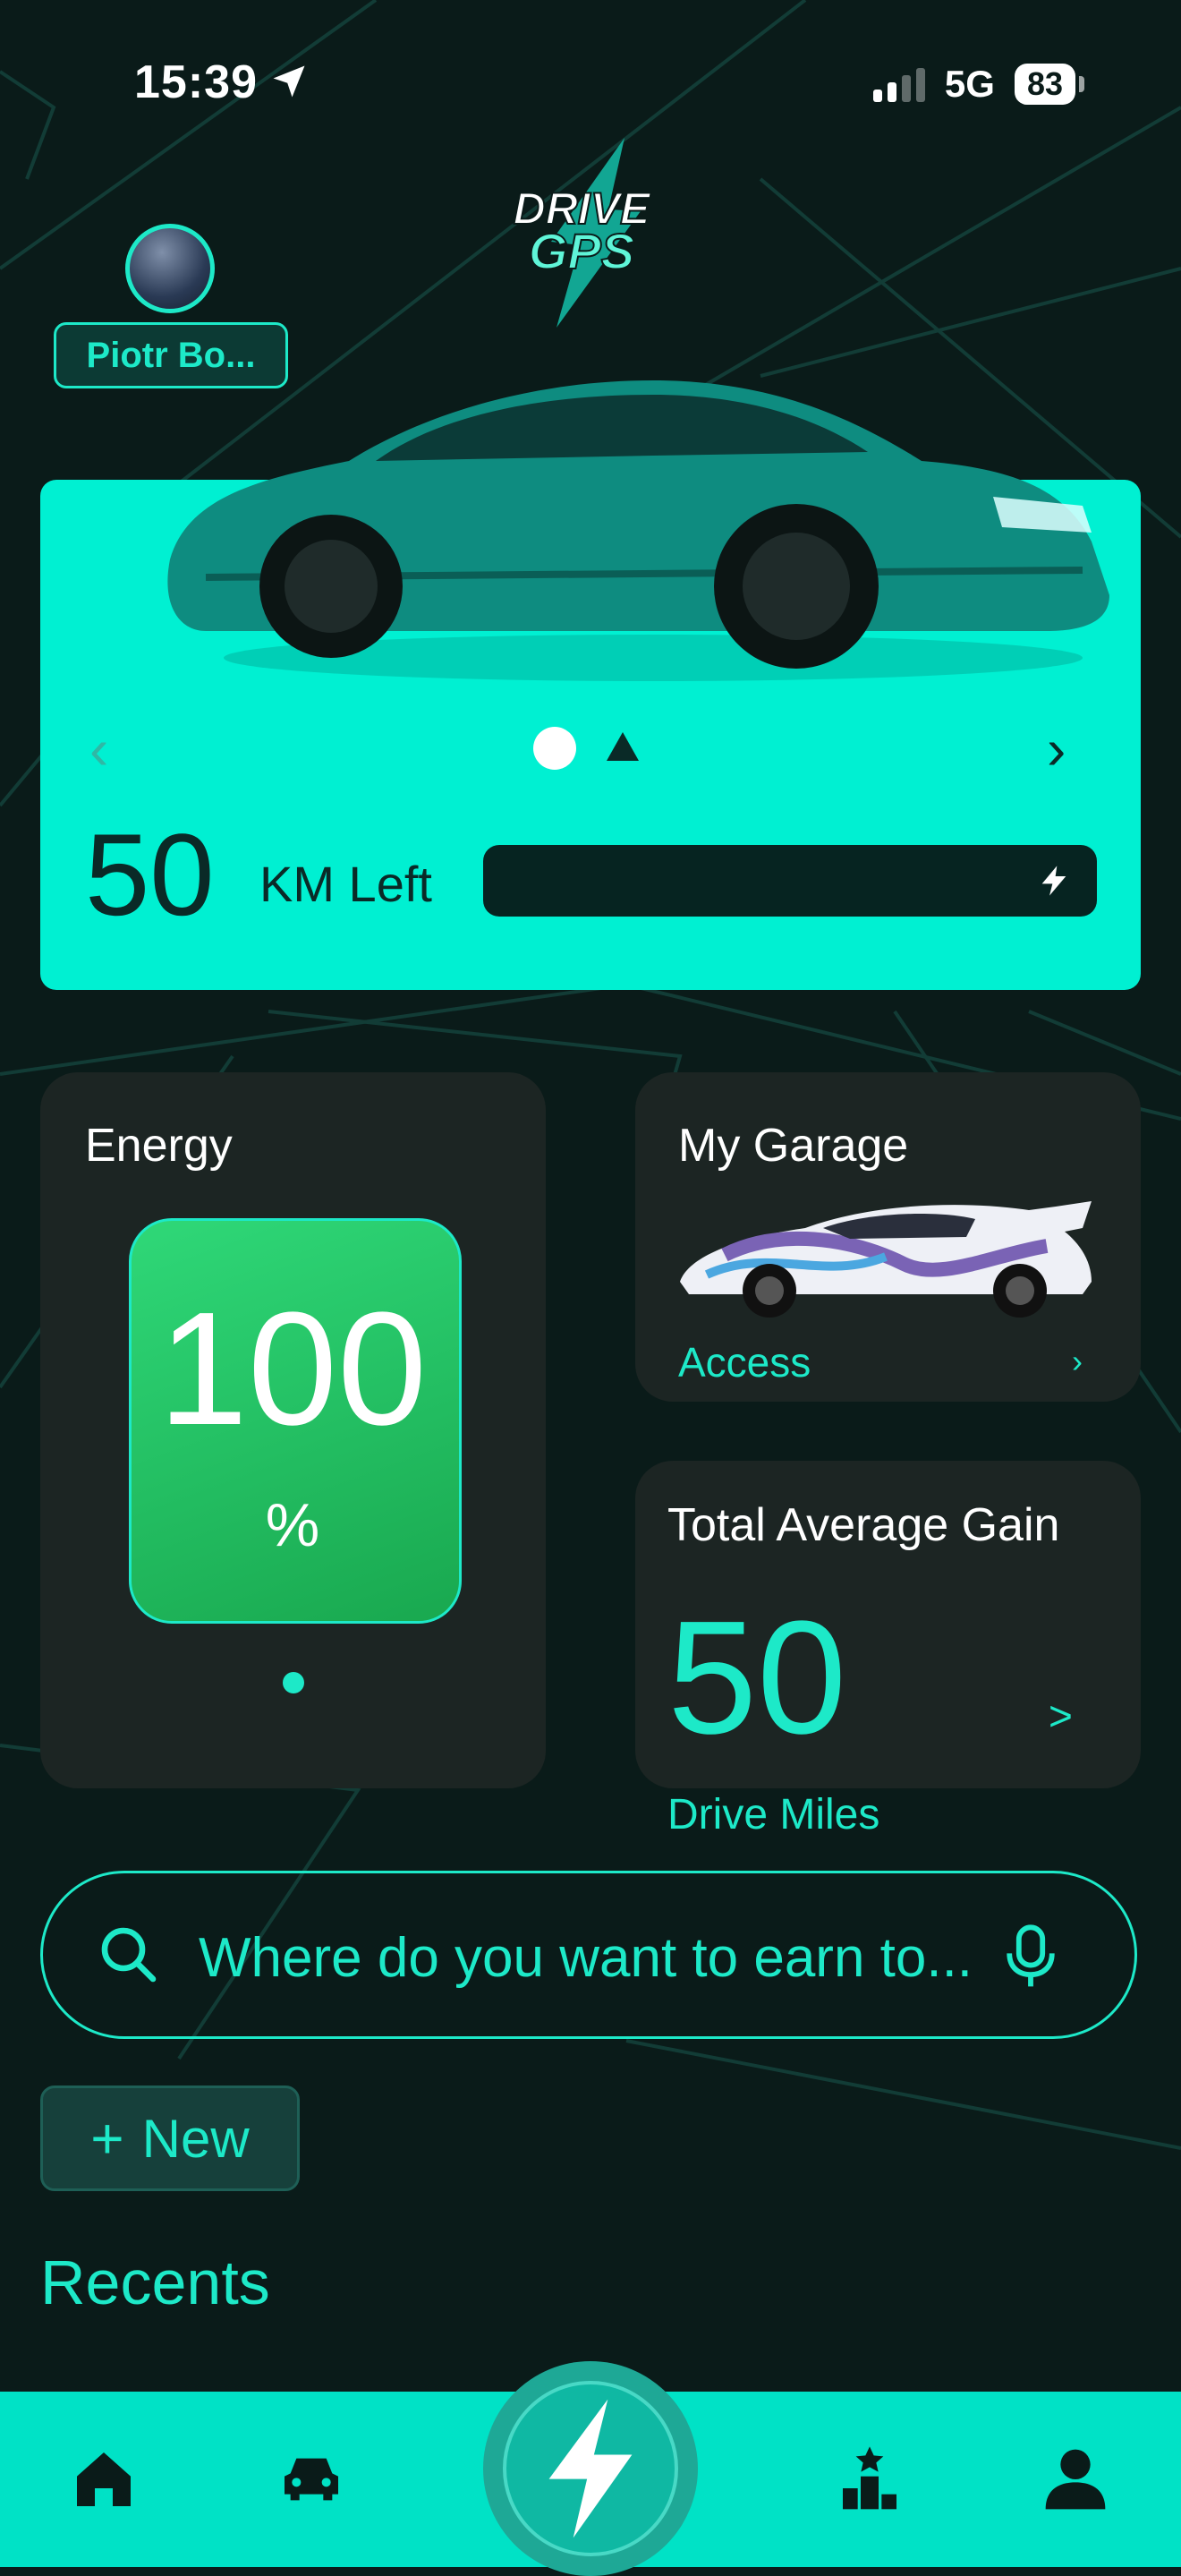 Image resolution: width=1181 pixels, height=2576 pixels. I want to click on status-indicators: 5G 83, so click(978, 84).